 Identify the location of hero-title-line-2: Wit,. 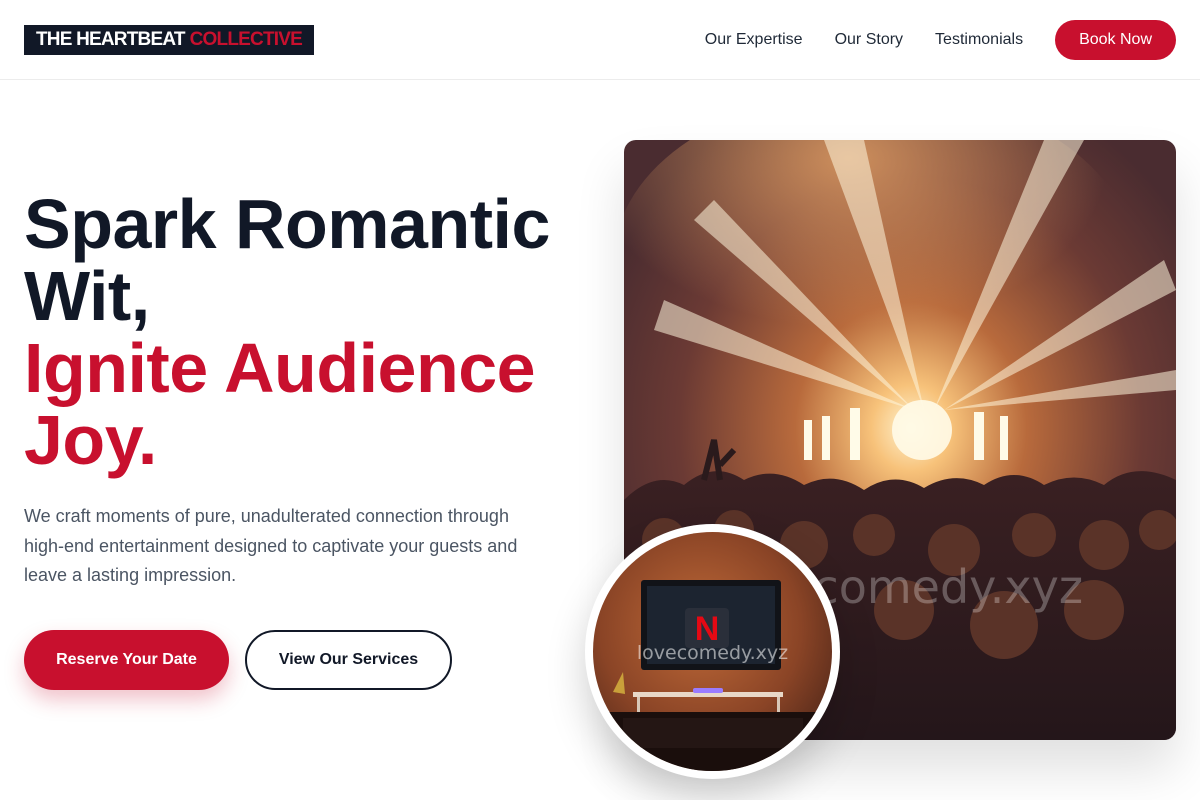
(87, 296).